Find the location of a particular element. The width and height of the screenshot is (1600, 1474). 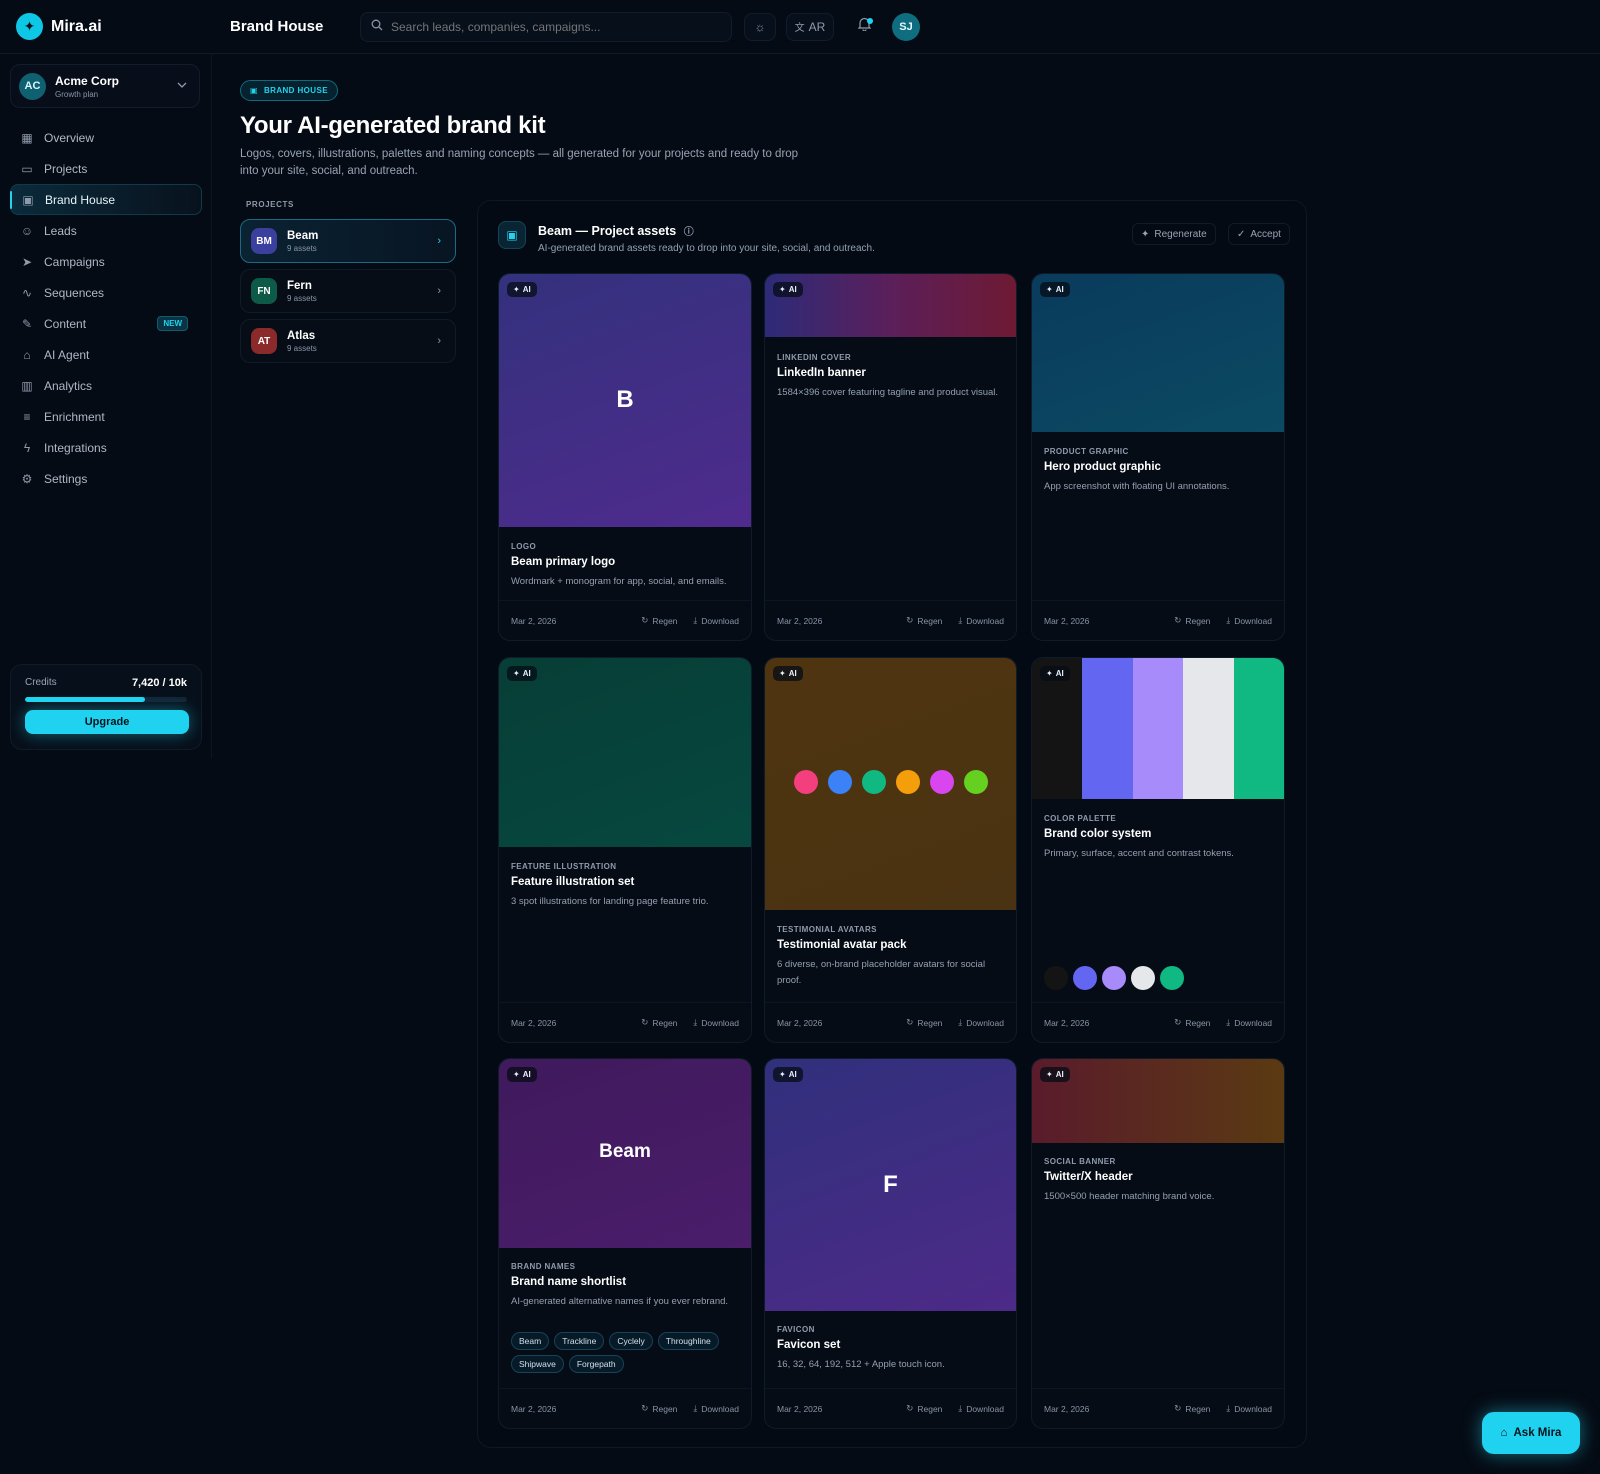

asset-thumbnail: Beam is located at coordinates (625, 1153).